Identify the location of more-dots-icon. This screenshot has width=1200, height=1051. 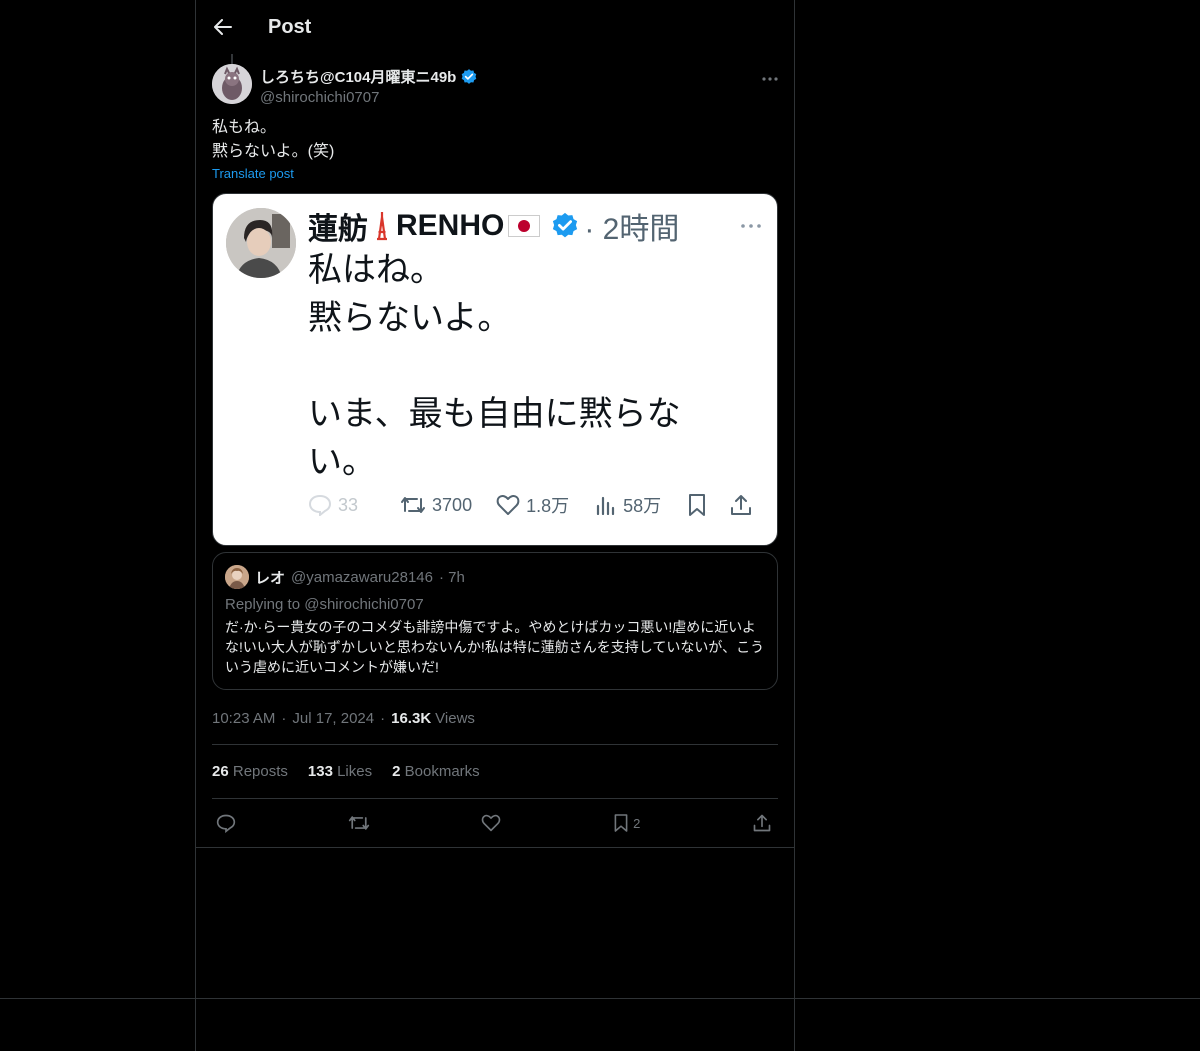
(770, 79).